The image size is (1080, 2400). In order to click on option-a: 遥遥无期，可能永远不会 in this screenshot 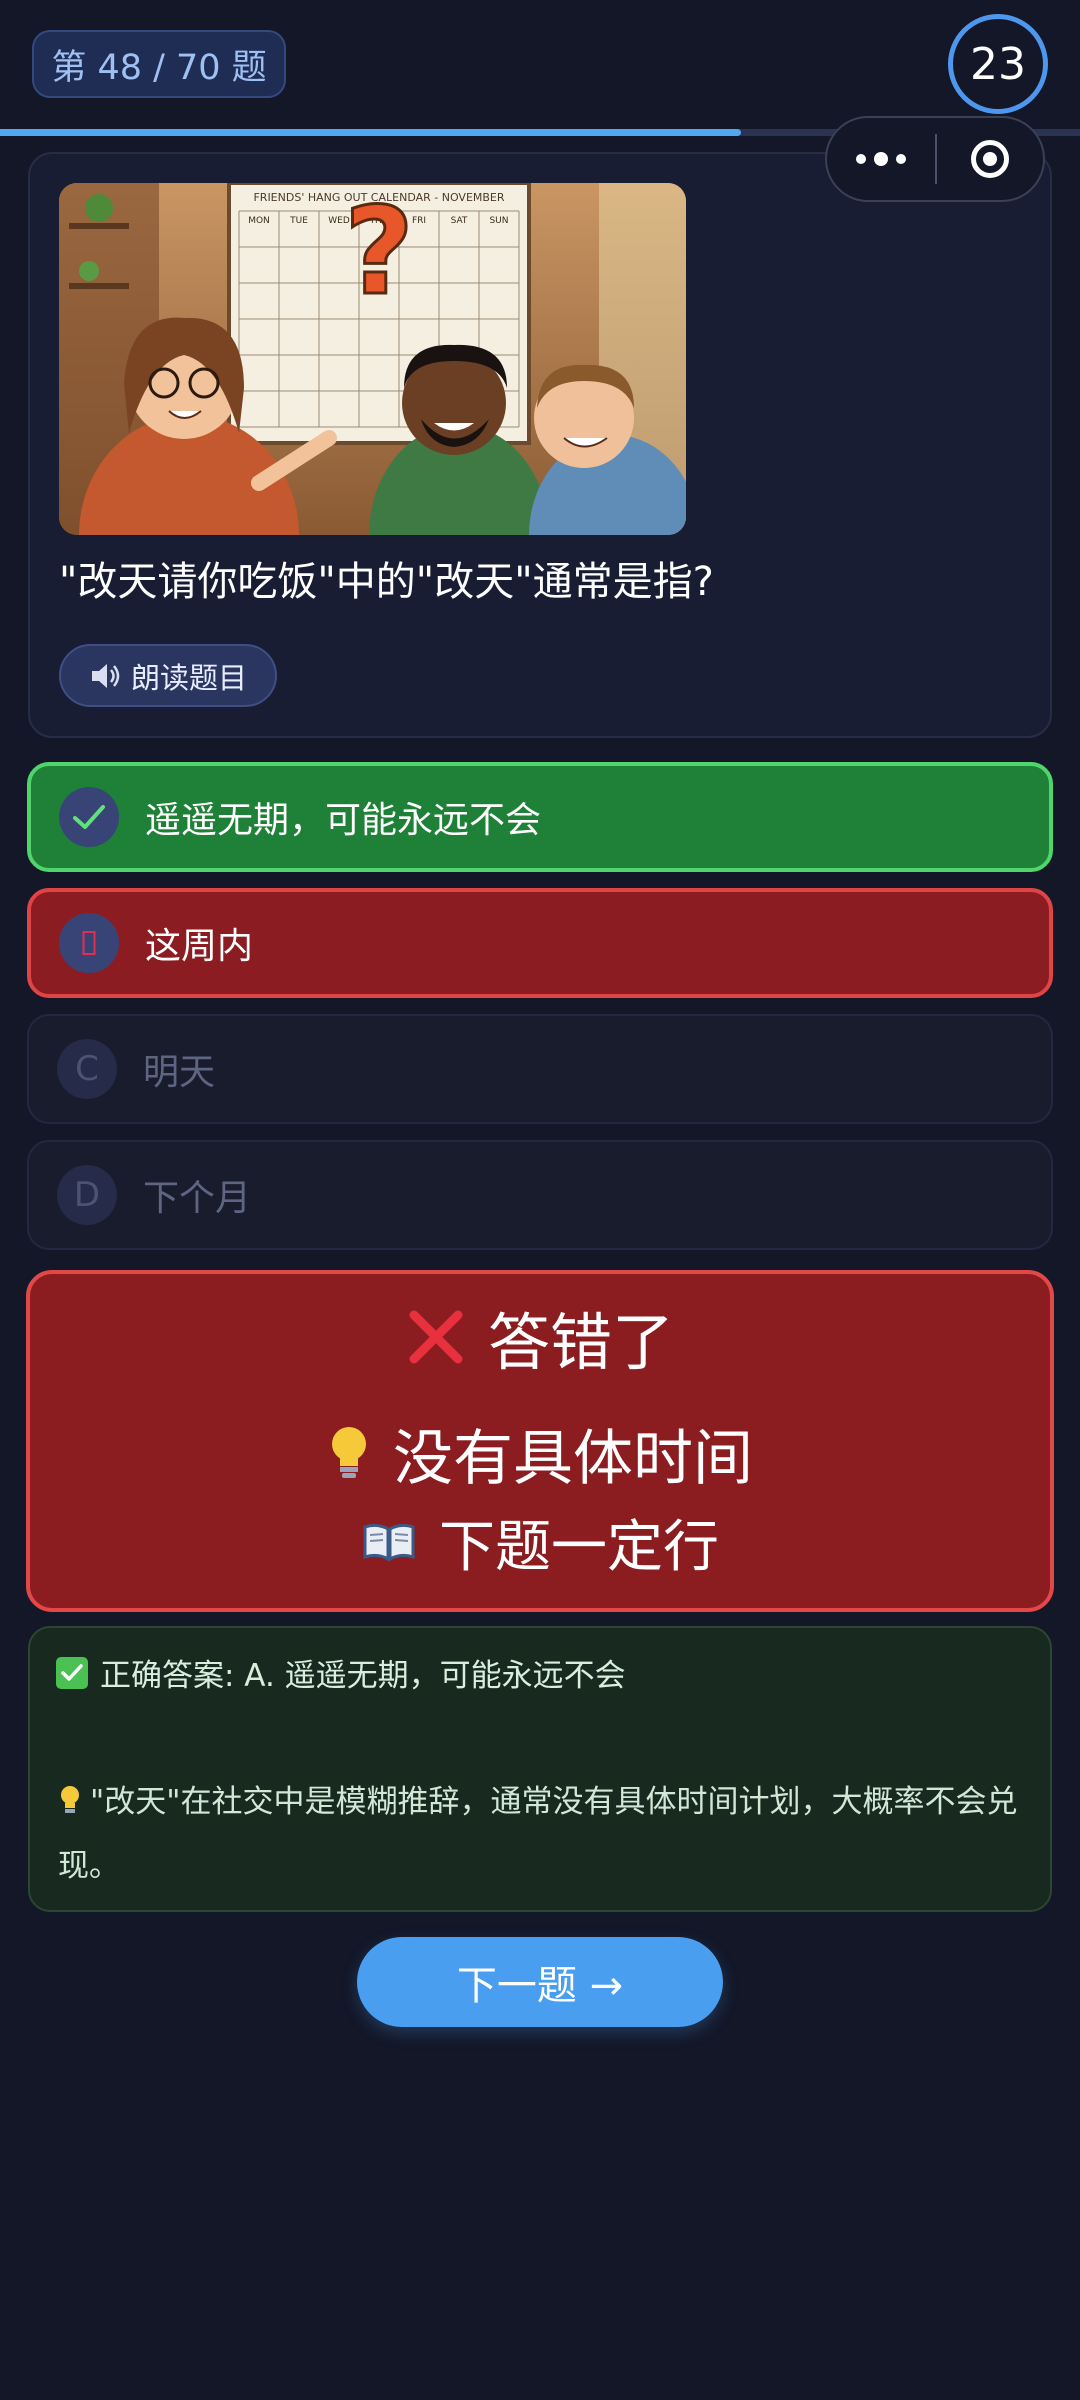, I will do `click(540, 817)`.